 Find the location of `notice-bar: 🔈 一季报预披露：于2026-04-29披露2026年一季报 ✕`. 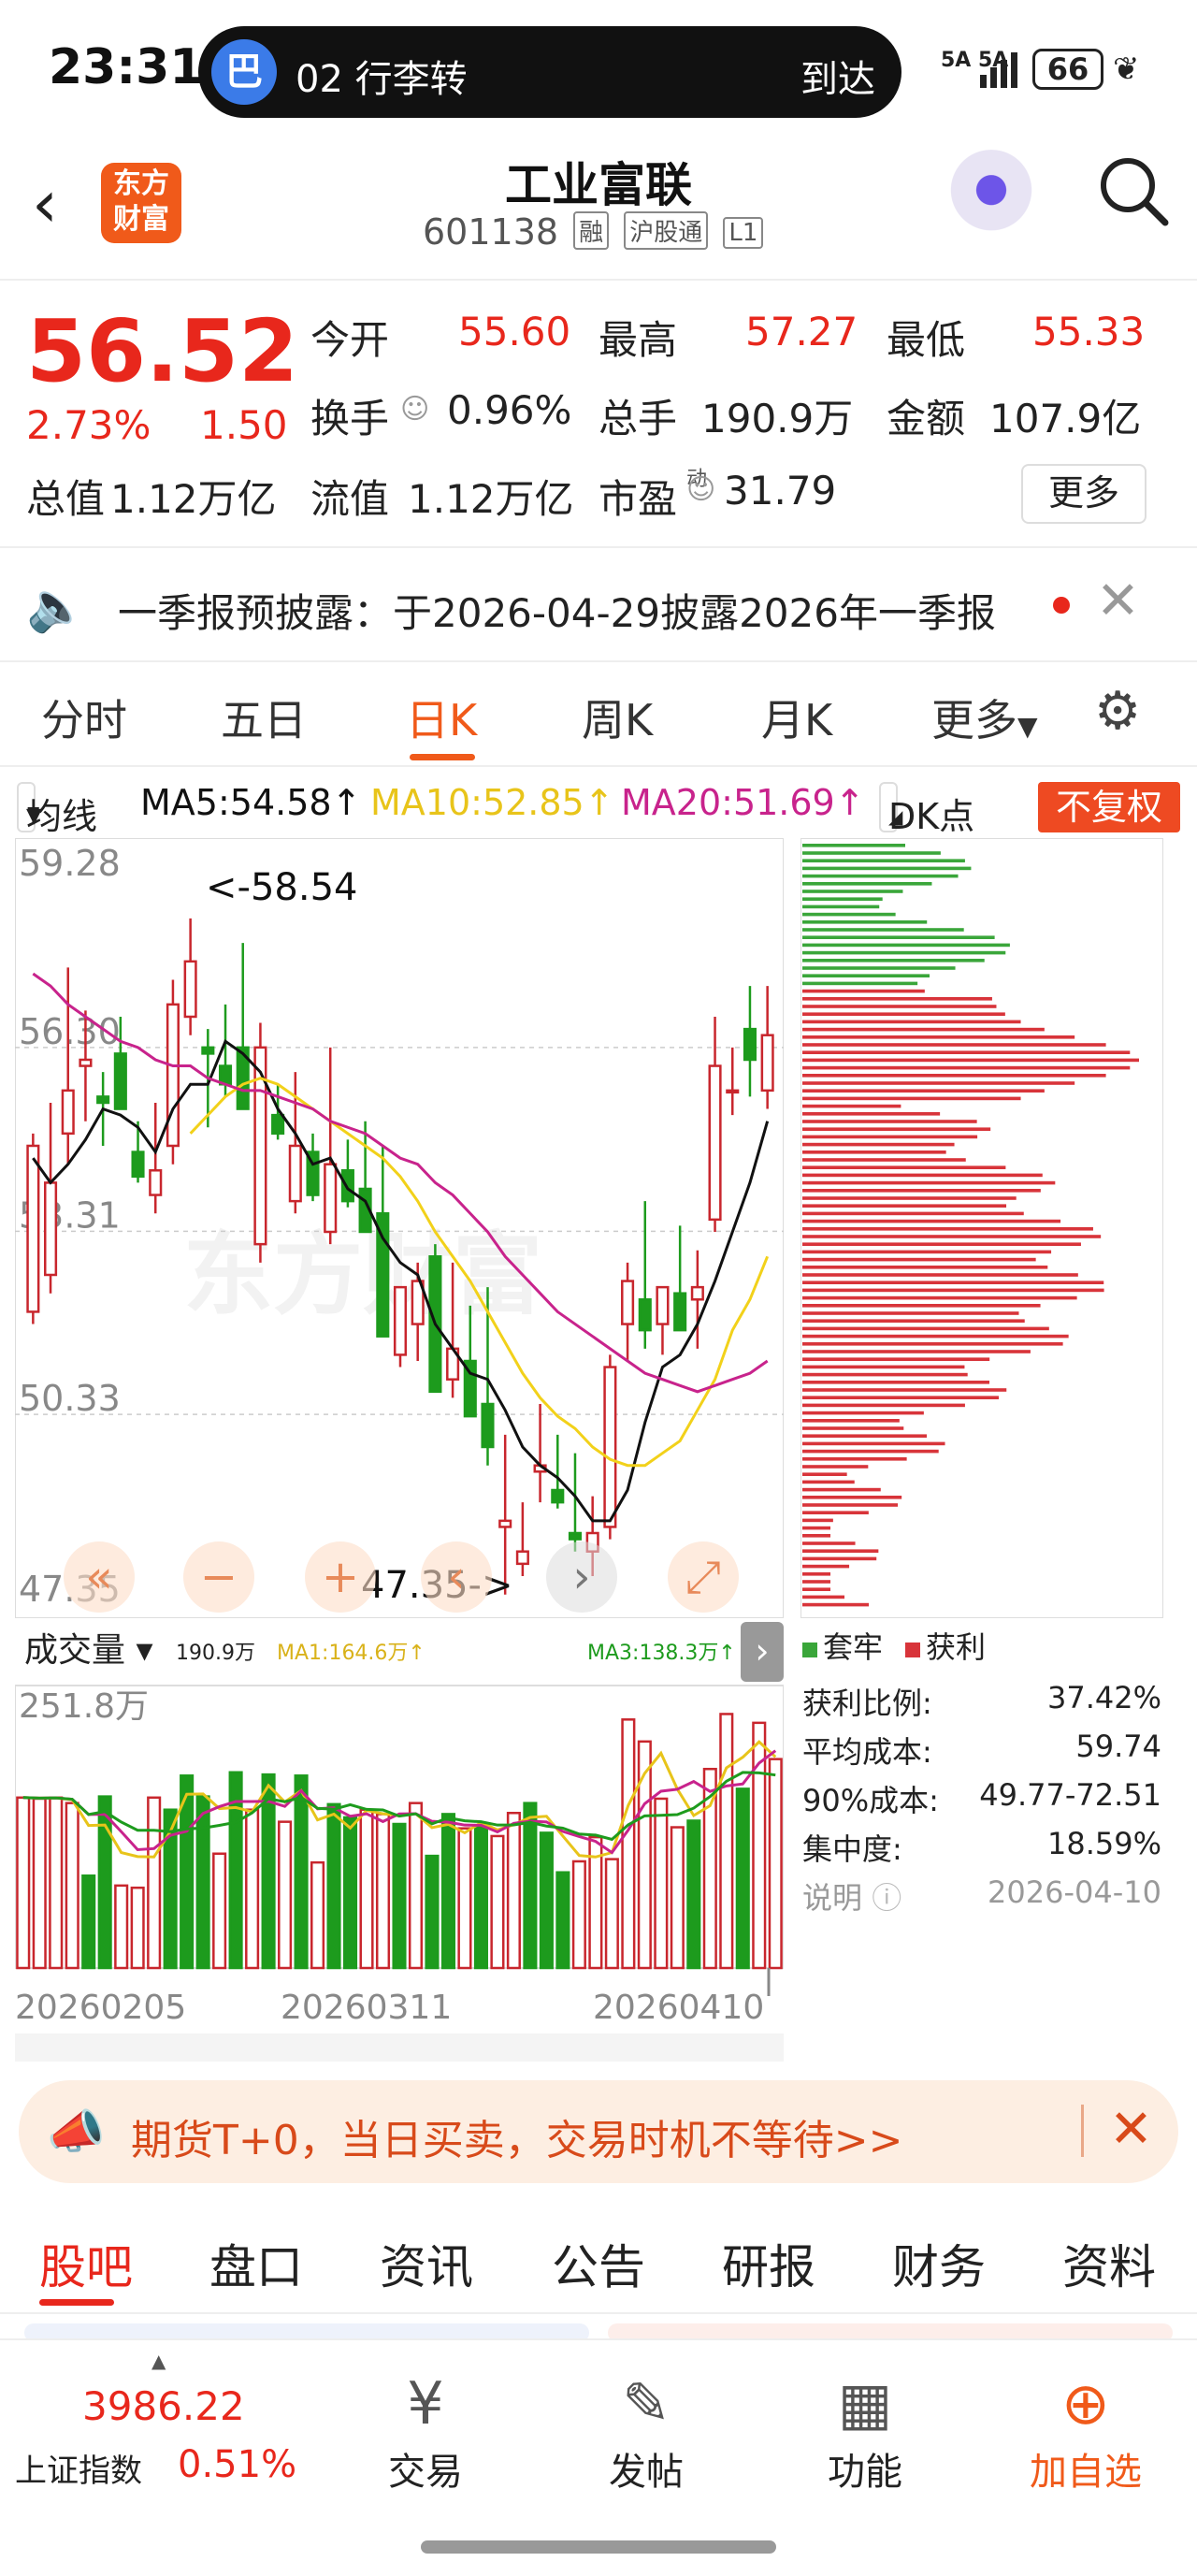

notice-bar: 🔈 一季报预披露：于2026-04-29披露2026年一季报 ✕ is located at coordinates (598, 606).